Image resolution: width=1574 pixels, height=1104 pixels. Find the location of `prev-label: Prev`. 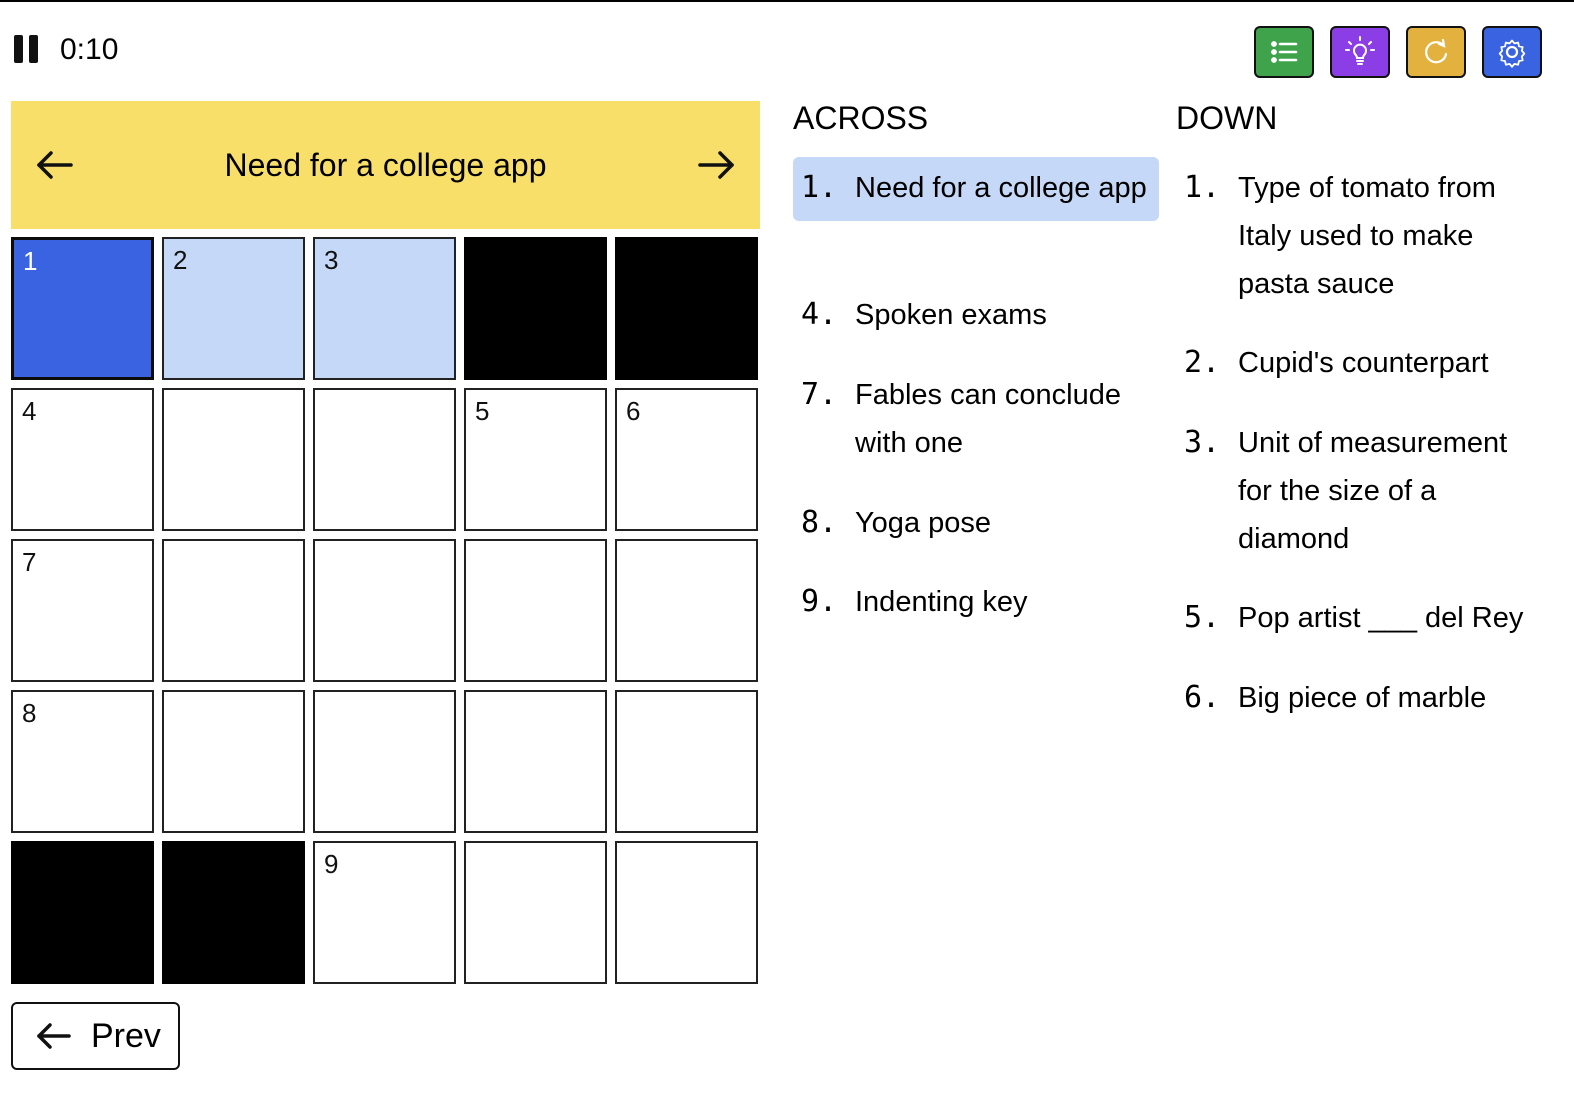

prev-label: Prev is located at coordinates (126, 1035).